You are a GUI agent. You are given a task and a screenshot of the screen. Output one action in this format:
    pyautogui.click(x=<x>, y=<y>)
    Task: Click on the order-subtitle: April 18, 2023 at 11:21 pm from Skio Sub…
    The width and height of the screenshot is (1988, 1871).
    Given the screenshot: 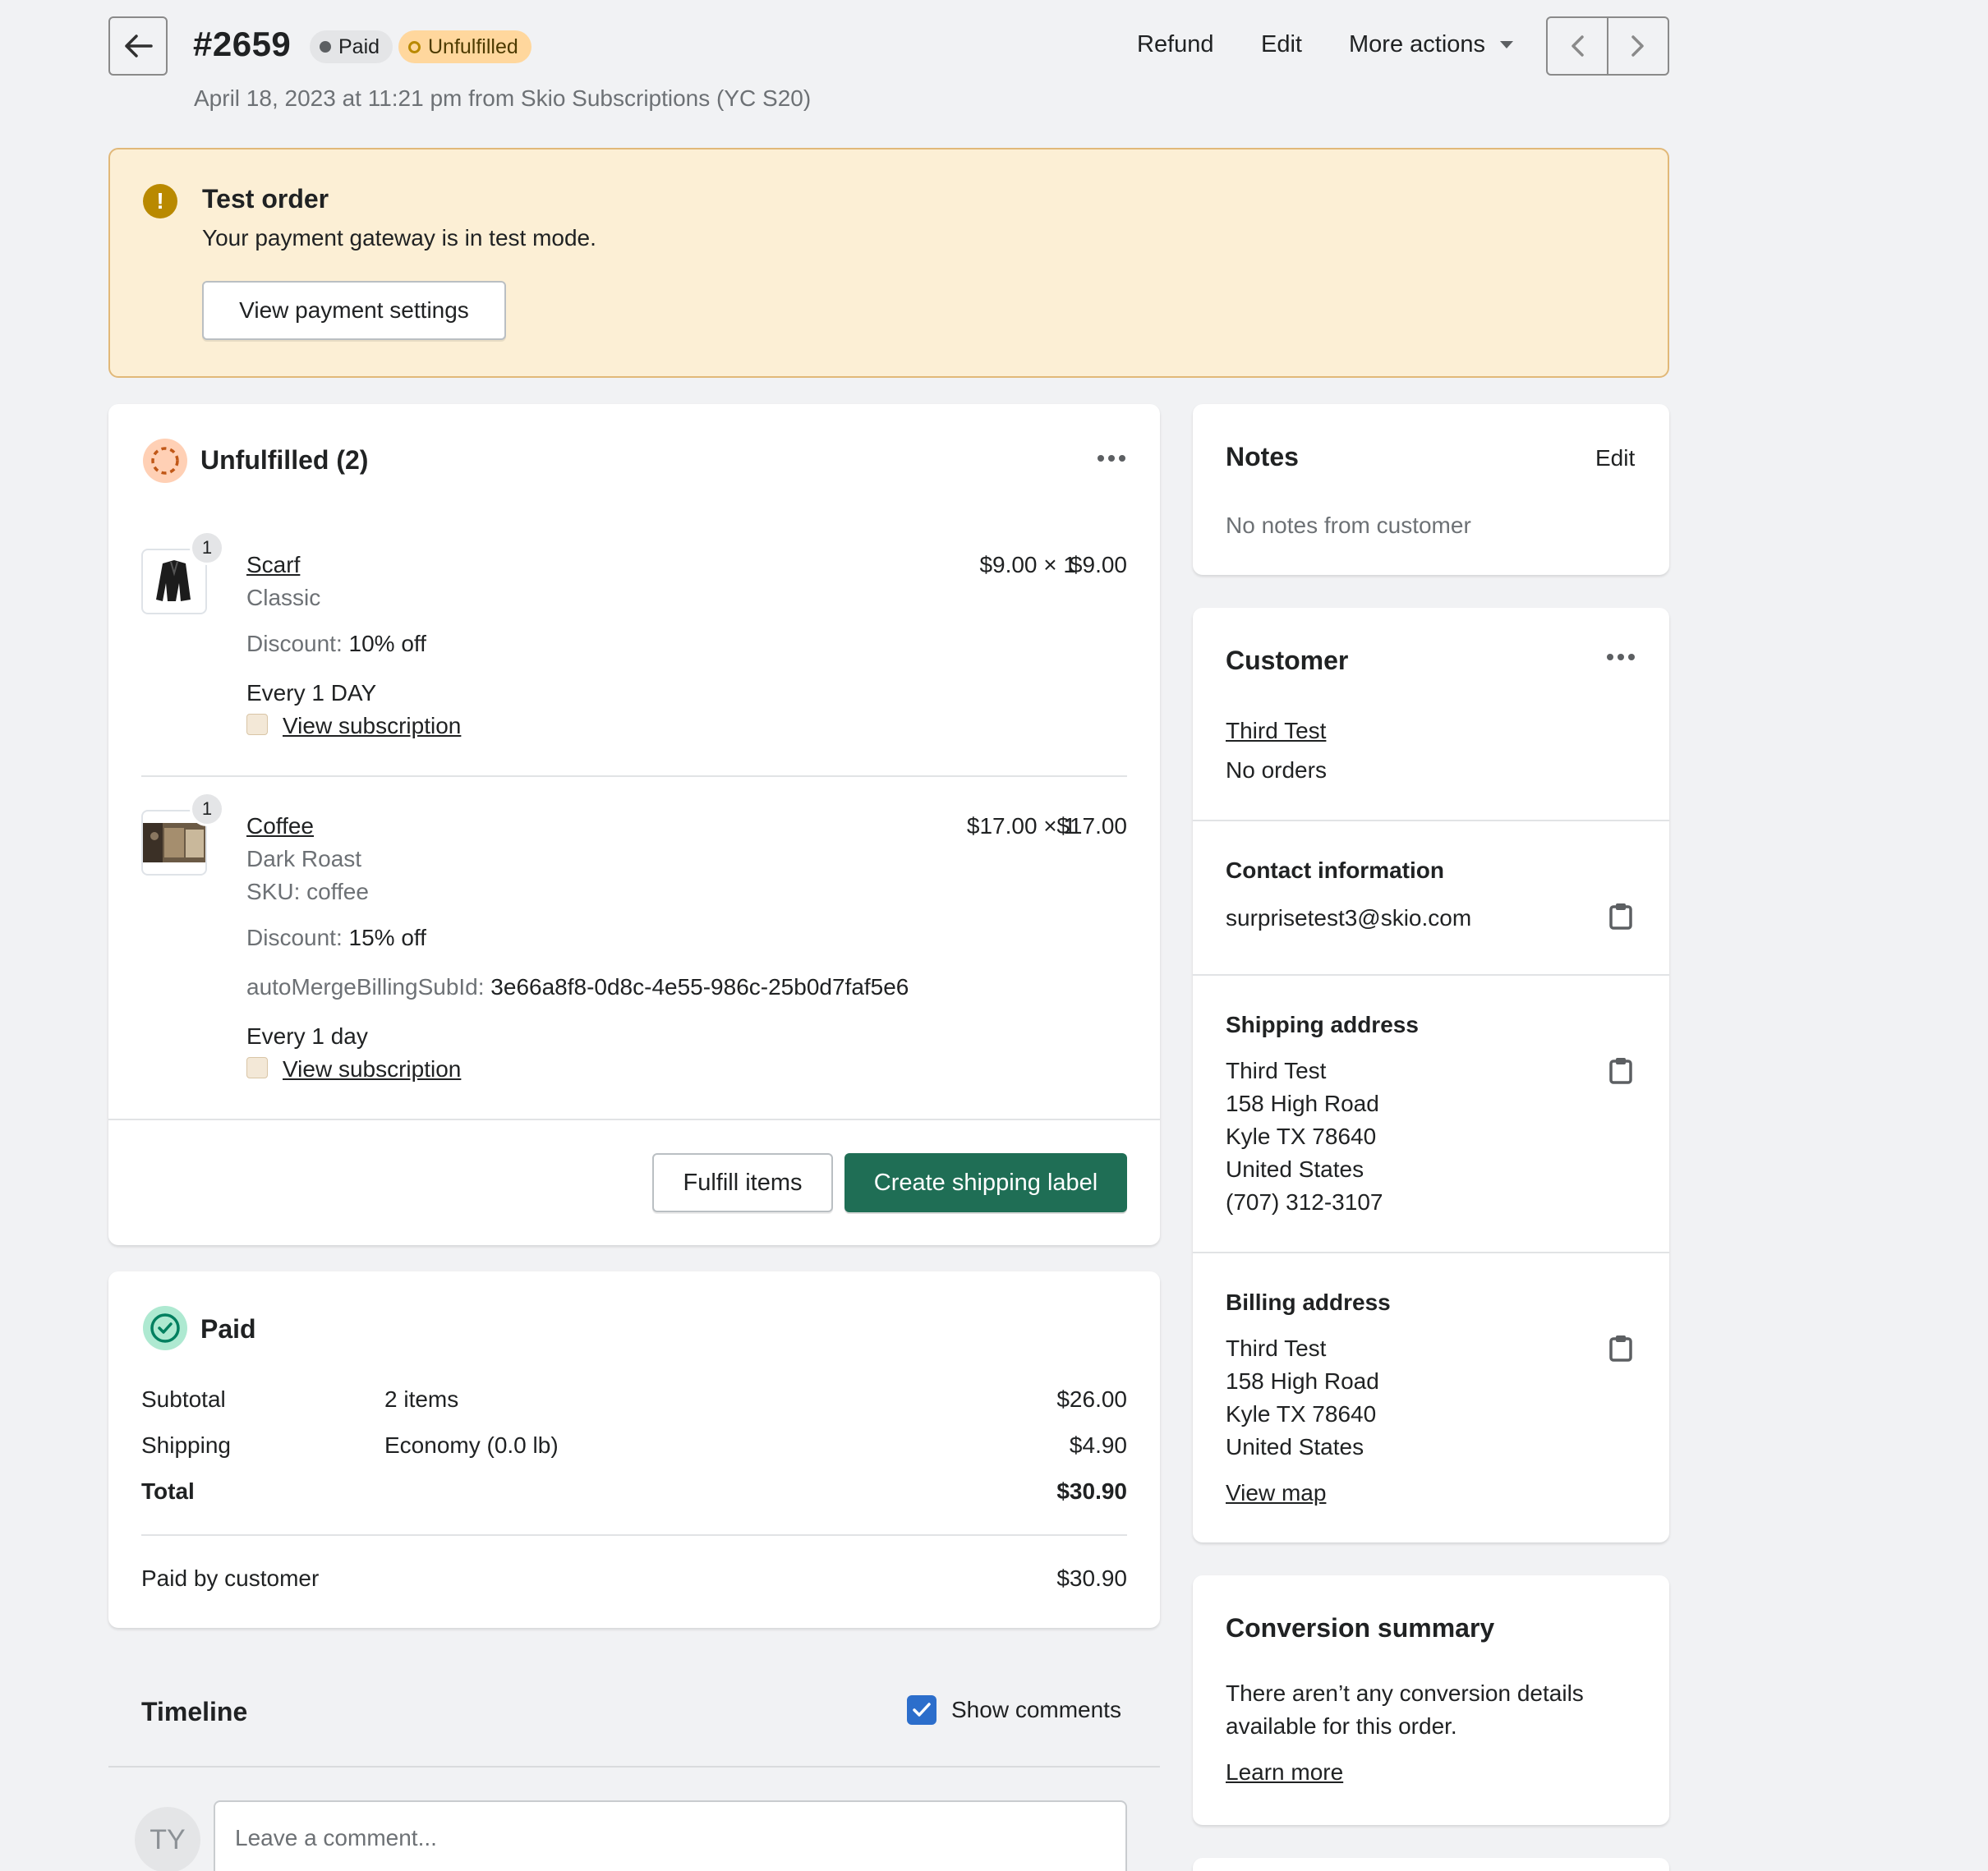 What is the action you would take?
    pyautogui.click(x=503, y=98)
    